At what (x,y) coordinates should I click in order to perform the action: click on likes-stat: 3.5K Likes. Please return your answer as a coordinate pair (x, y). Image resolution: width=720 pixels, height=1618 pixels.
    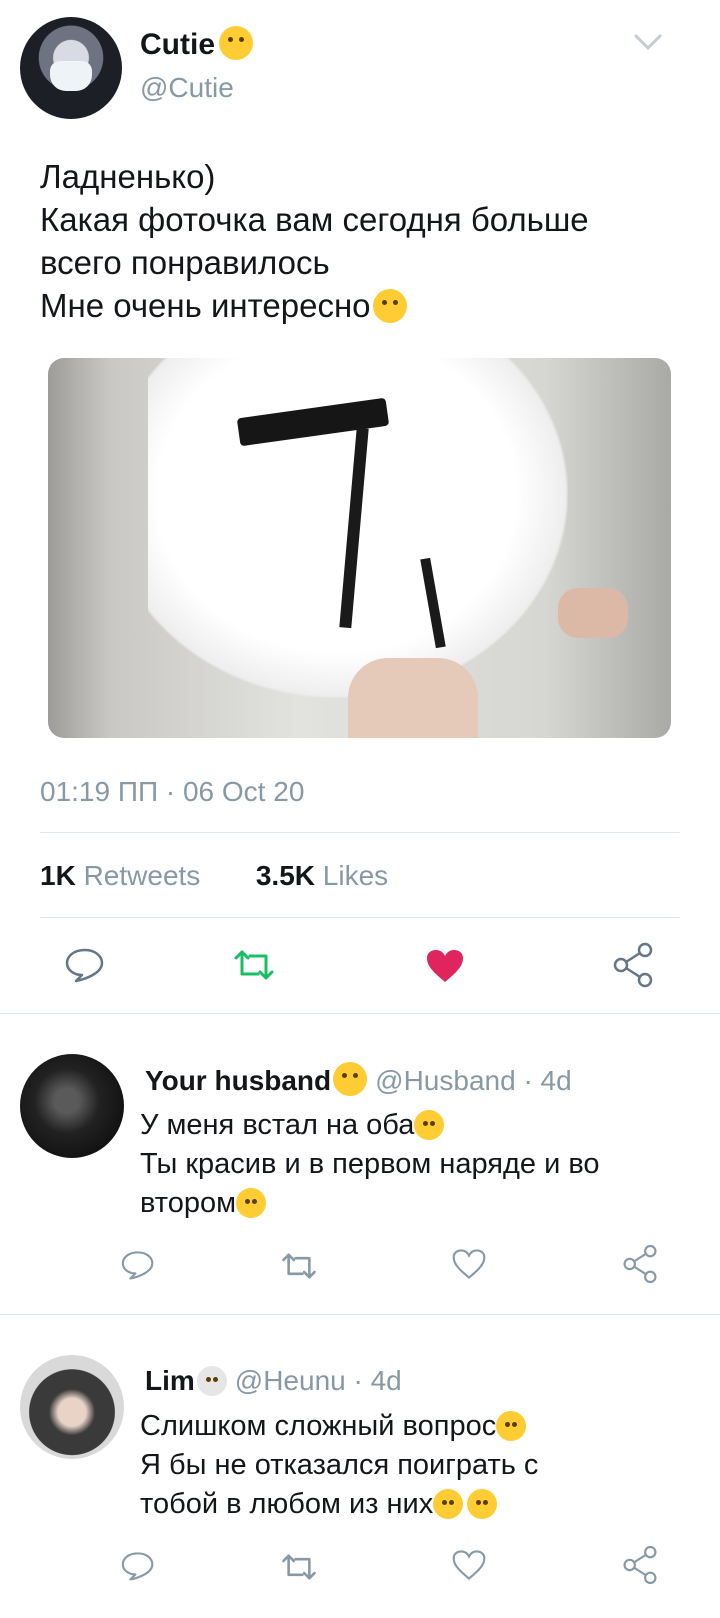
    Looking at the image, I should click on (322, 875).